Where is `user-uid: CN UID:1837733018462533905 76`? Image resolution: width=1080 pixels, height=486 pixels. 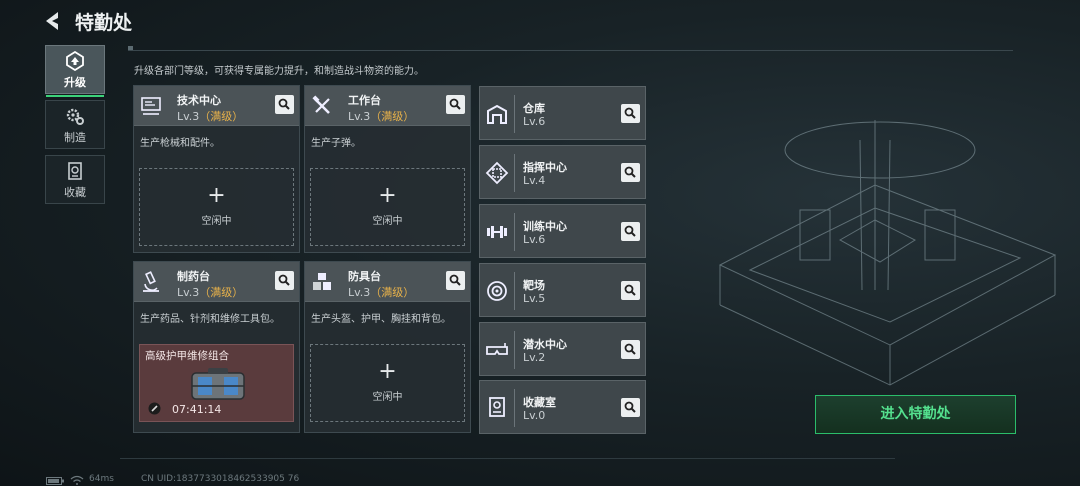 user-uid: CN UID:1837733018462533905 76 is located at coordinates (220, 479).